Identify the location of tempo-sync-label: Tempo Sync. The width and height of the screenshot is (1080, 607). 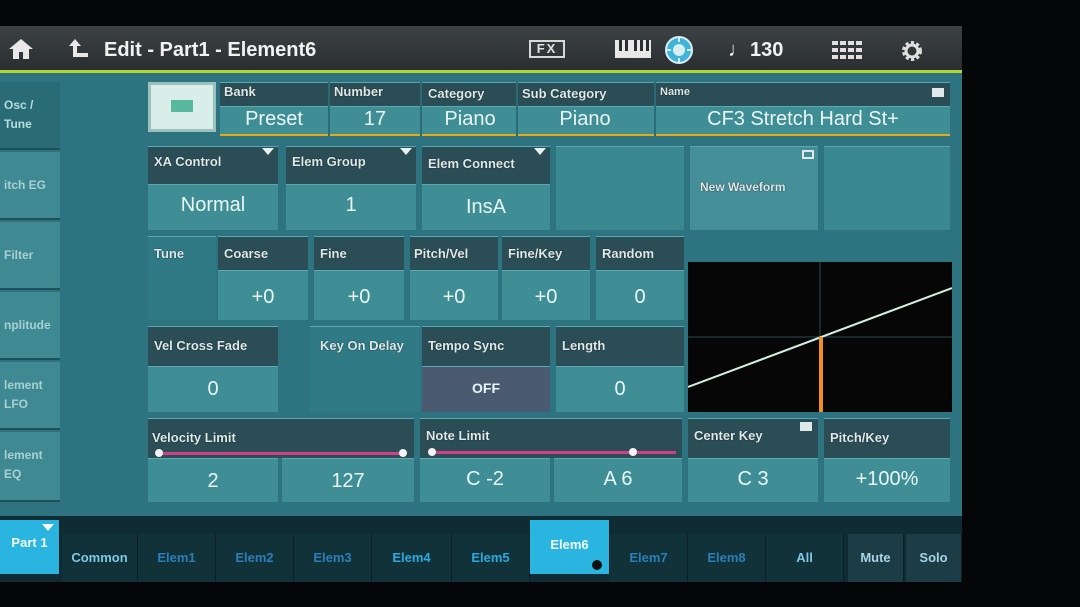
(466, 345).